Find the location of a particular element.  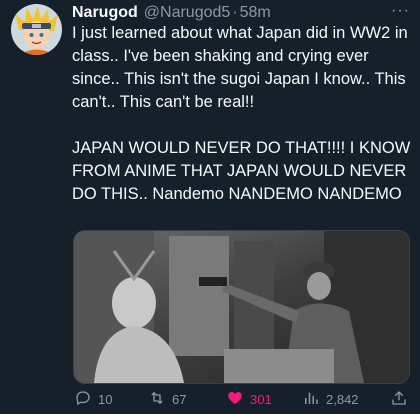

retweet-icon is located at coordinates (157, 399).